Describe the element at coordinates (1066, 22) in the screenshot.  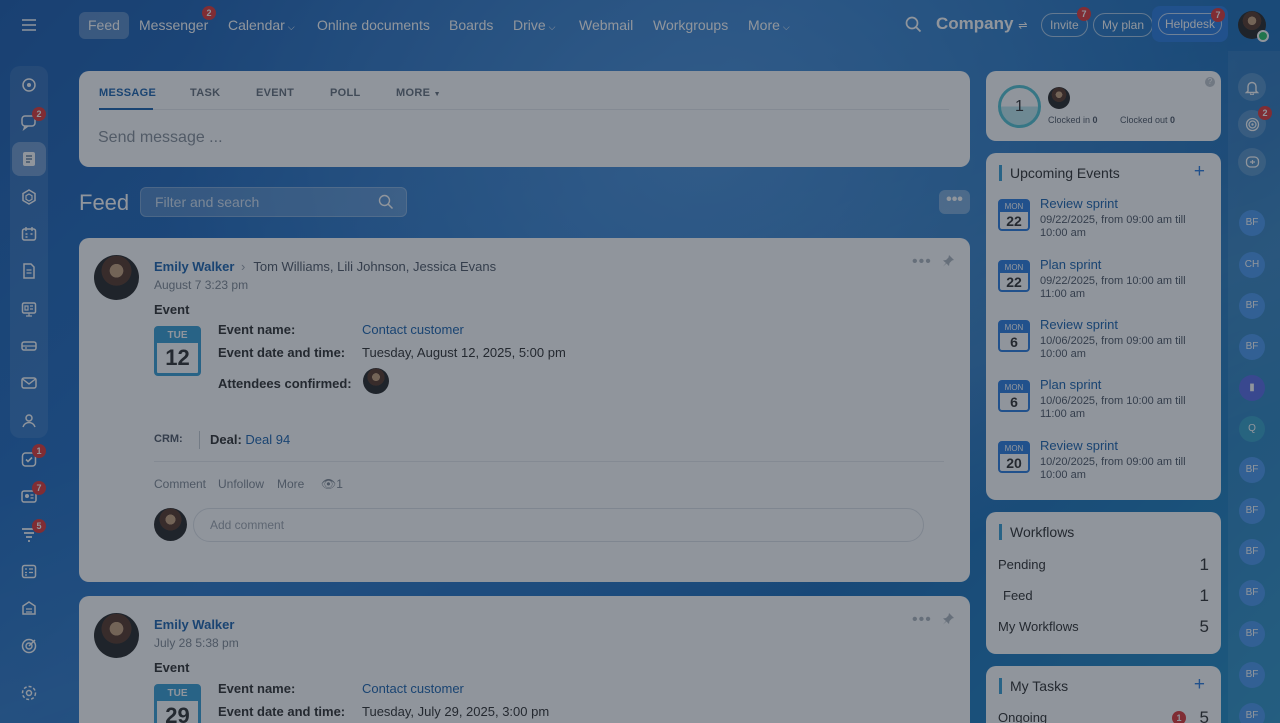
I see `invite-button: Invite 7` at that location.